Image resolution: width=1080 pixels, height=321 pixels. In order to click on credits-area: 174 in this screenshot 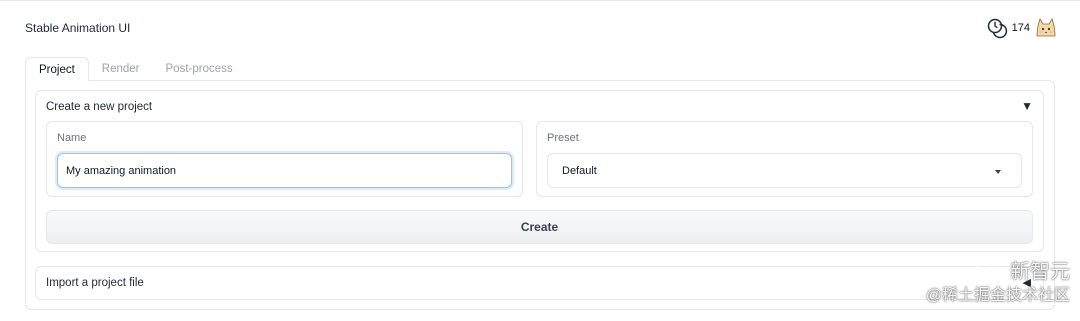, I will do `click(1022, 28)`.